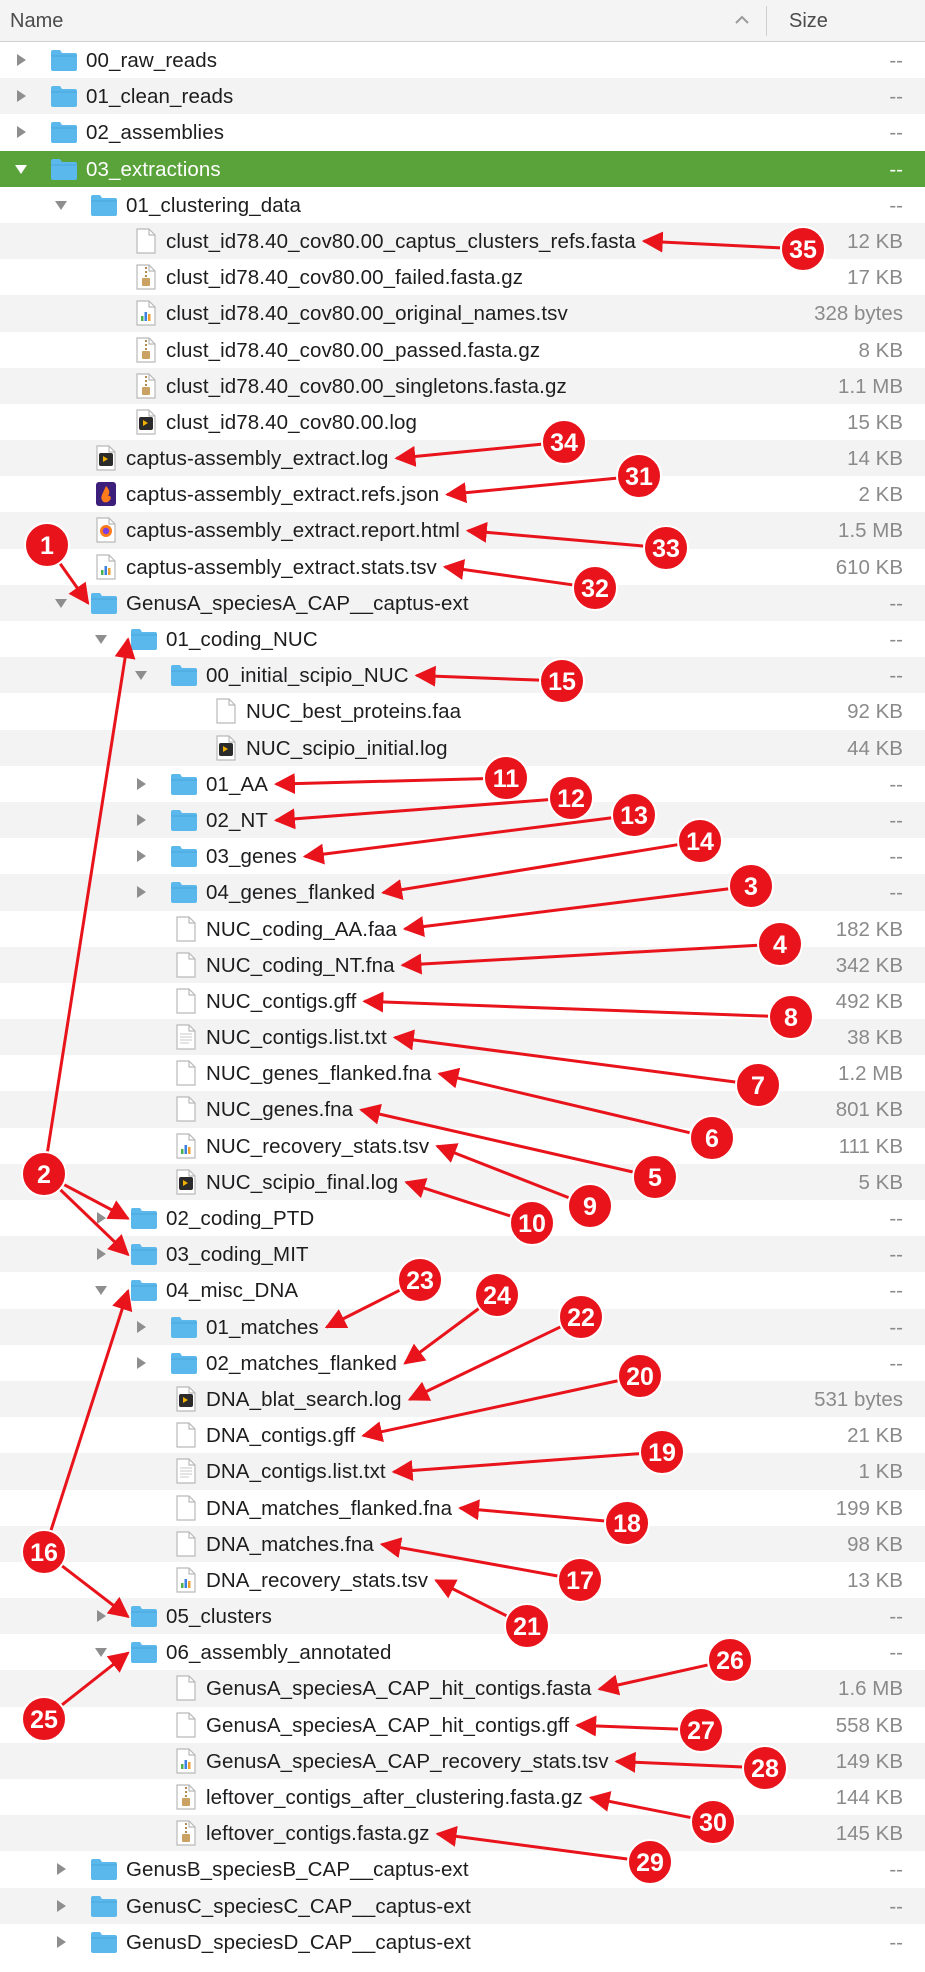 This screenshot has width=925, height=1972. What do you see at coordinates (232, 1291) in the screenshot?
I see `item-name: 04_misc_DNA` at bounding box center [232, 1291].